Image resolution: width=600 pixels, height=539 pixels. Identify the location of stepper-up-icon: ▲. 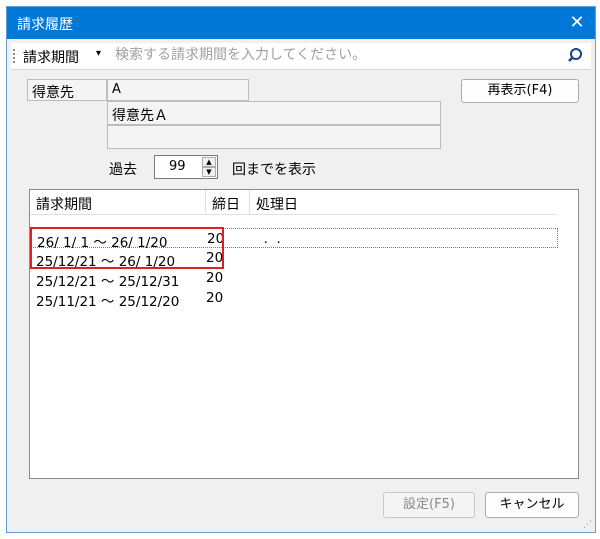
(209, 162).